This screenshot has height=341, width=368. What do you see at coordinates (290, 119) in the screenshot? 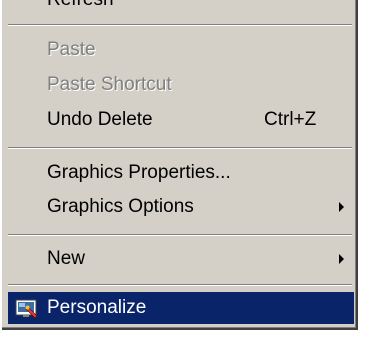
I see `menu-item-shortcut: Ctrl+Z` at bounding box center [290, 119].